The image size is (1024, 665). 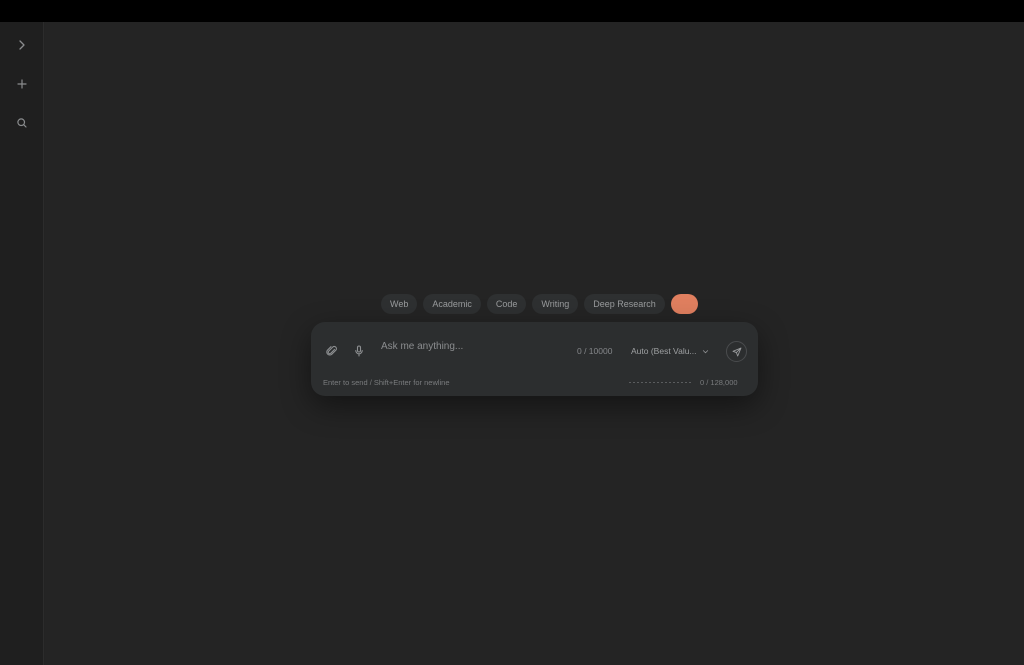 I want to click on chip-deep-research: Deep Research, so click(x=624, y=304).